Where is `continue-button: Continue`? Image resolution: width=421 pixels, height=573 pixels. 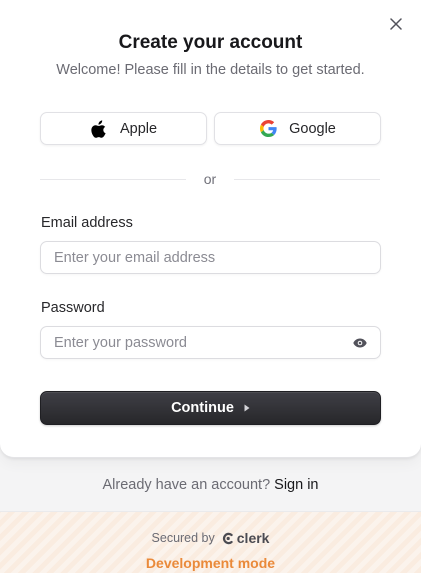
continue-button: Continue is located at coordinates (210, 408).